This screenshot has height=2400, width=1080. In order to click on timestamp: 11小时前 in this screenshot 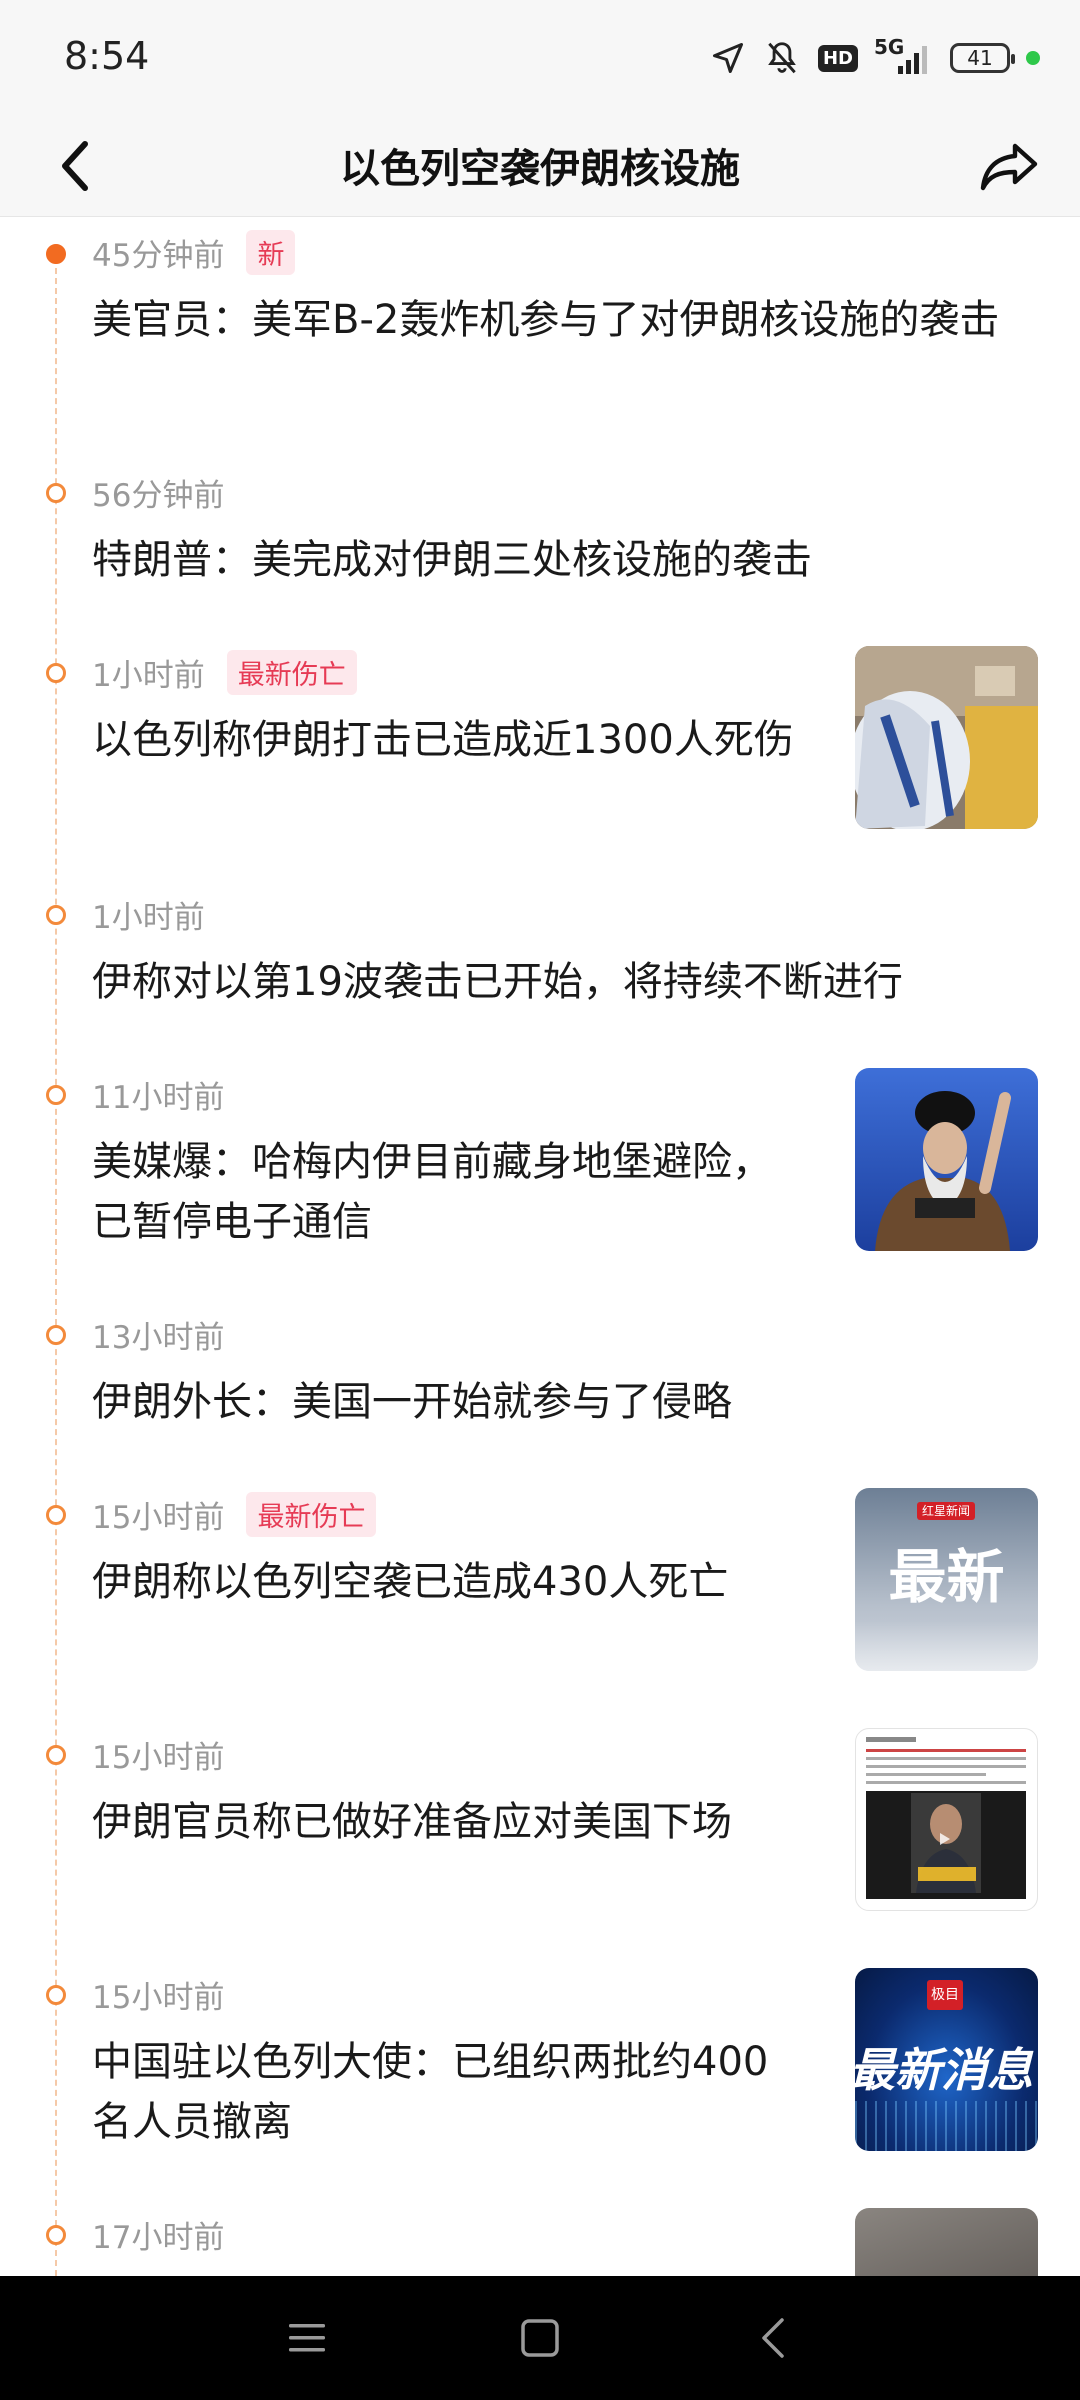, I will do `click(158, 1098)`.